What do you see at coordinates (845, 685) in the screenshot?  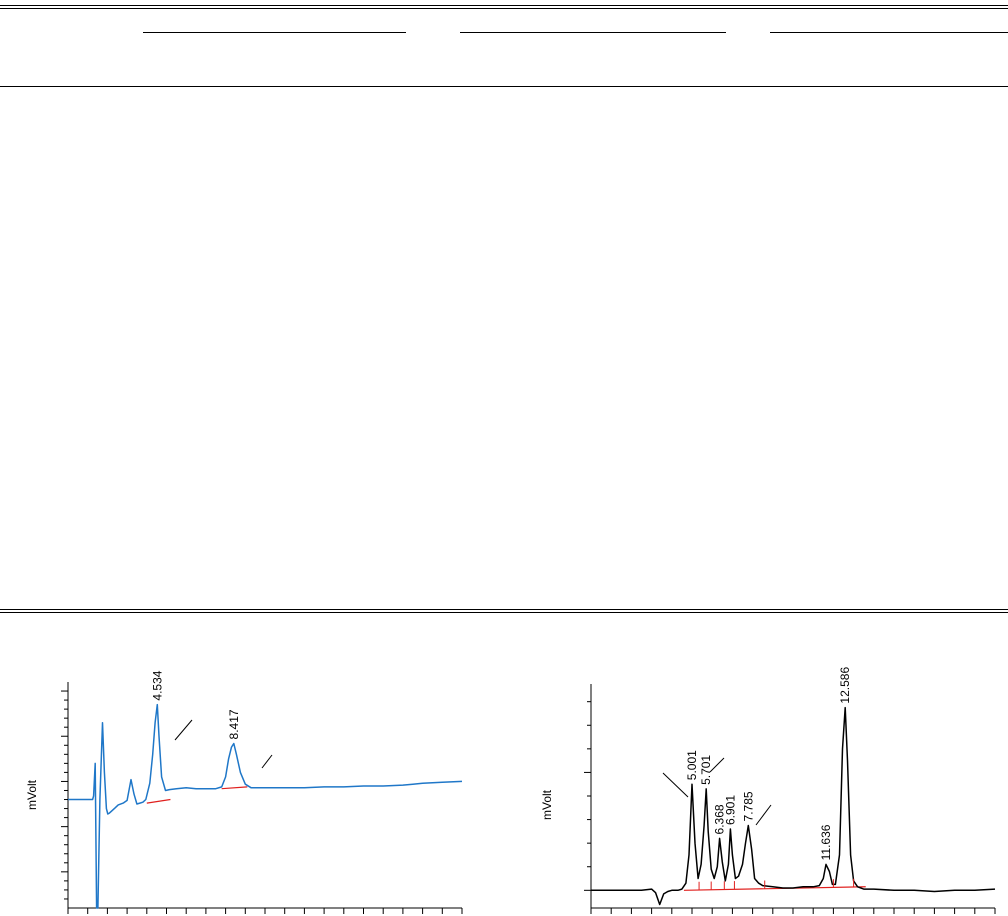 I see `peak-label: 12.586` at bounding box center [845, 685].